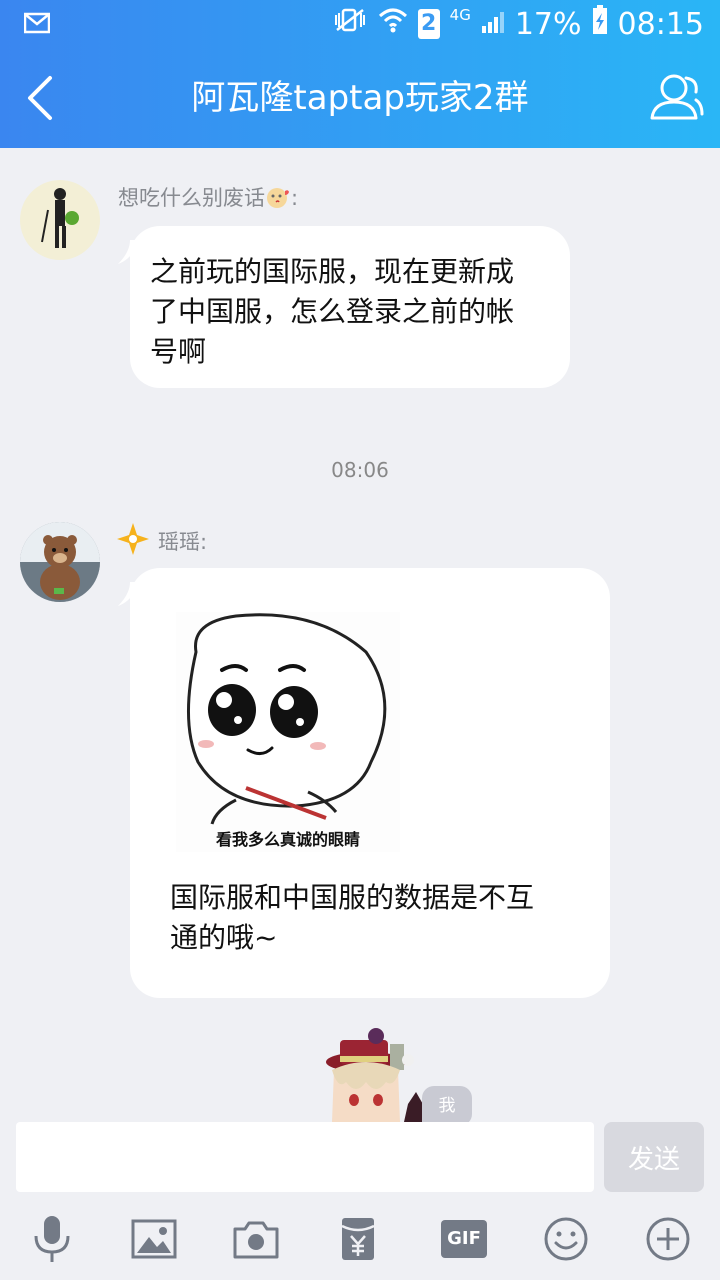 The image size is (720, 1280). I want to click on gif-button: GIF, so click(464, 1239).